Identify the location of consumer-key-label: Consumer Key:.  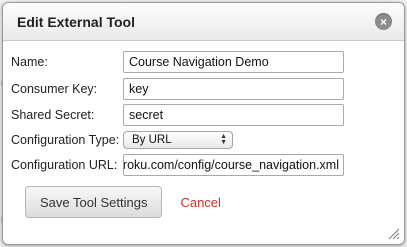
(54, 89).